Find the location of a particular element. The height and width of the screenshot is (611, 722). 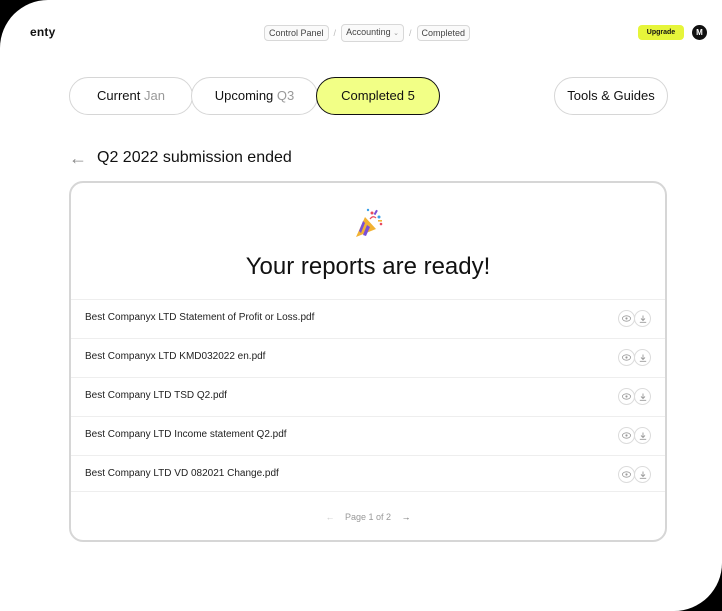

breadcrumb-accounting: Accounting ⌄ is located at coordinates (372, 33).